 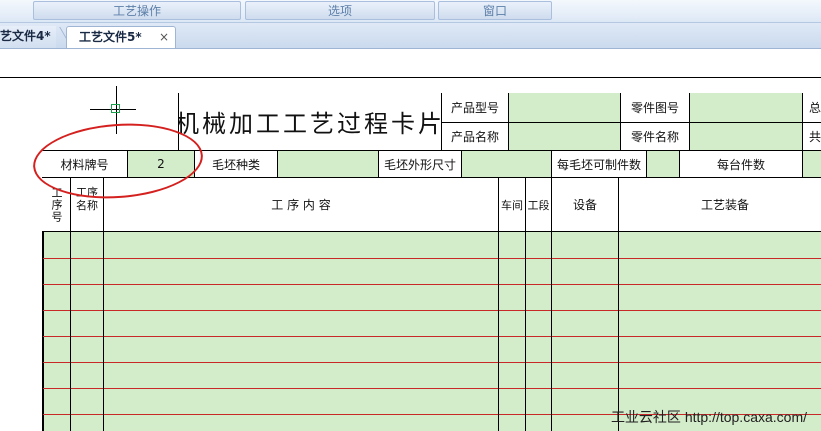 I want to click on part-drawing-label: 零件图号, so click(x=655, y=108).